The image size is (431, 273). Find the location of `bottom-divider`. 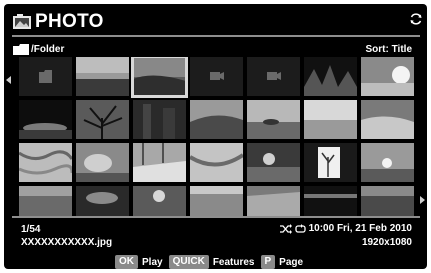

bottom-divider is located at coordinates (216, 217).